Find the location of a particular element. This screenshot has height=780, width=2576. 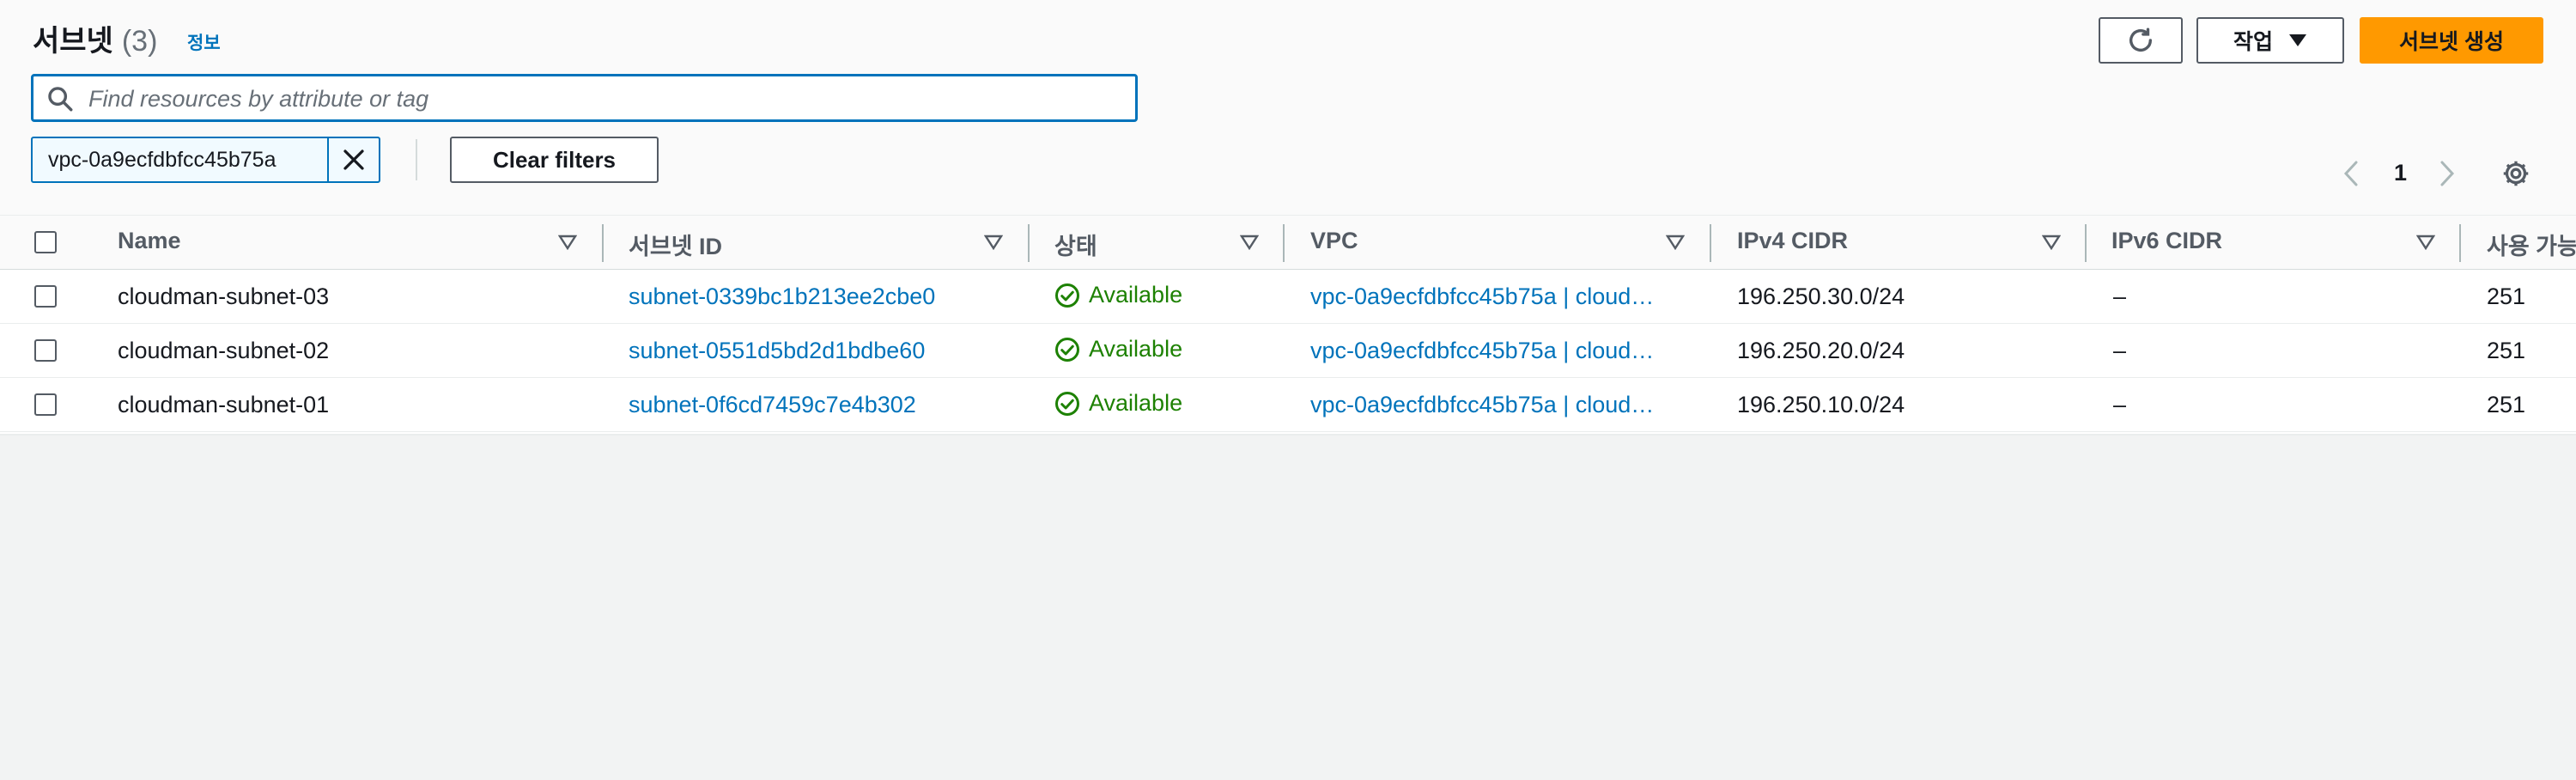

create-subnet-label: 서브넷 생성 is located at coordinates (2451, 42).